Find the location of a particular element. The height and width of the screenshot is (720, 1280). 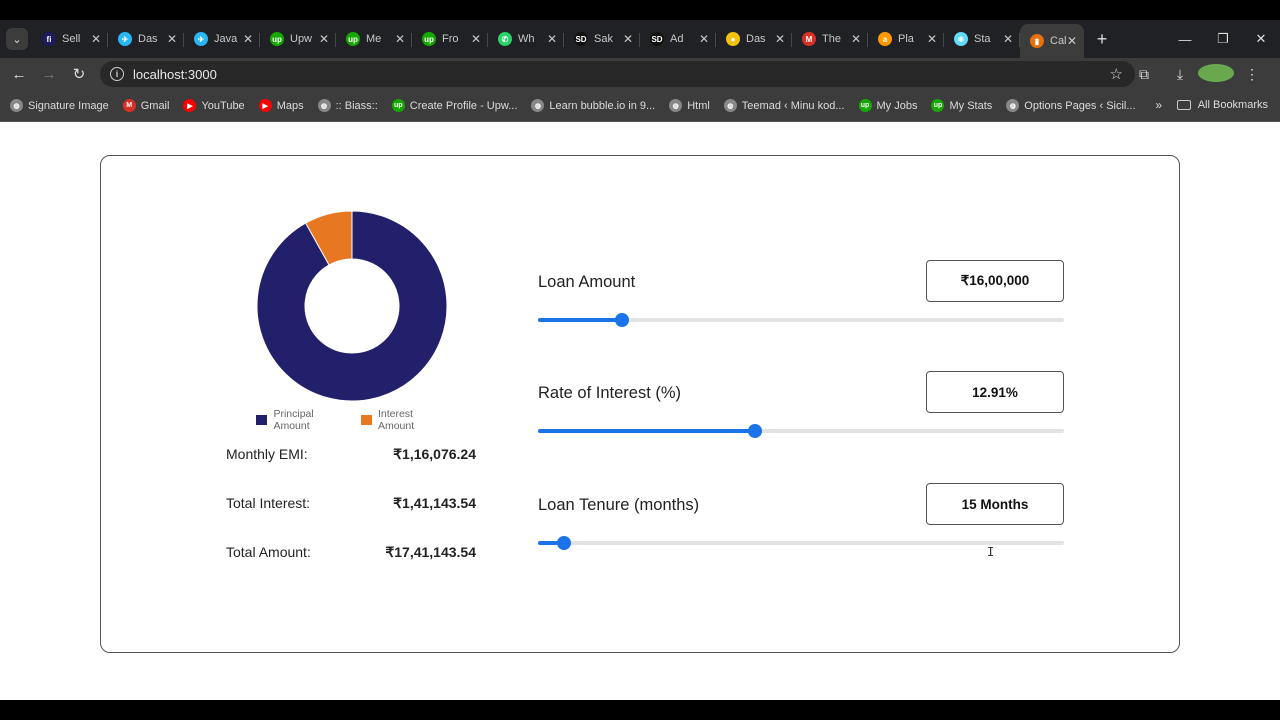

tab-search-button: ⌄ is located at coordinates (17, 39).